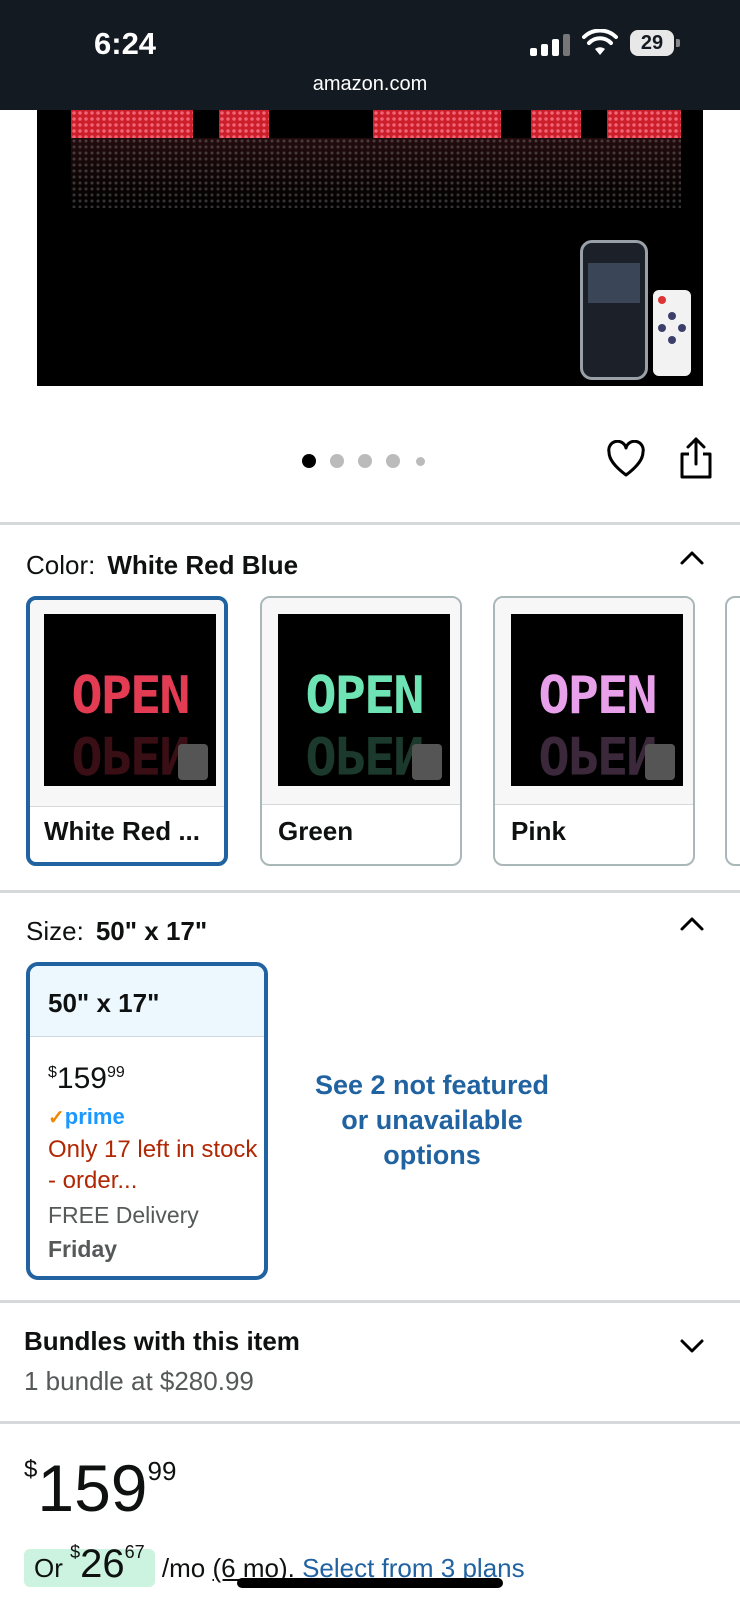 The height and width of the screenshot is (1600, 740). I want to click on chevron-down-icon, so click(692, 1346).